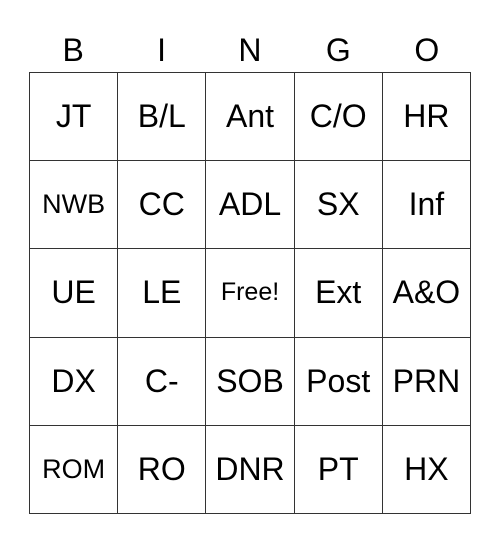 The width and height of the screenshot is (500, 544). I want to click on bingo-cell: C/O, so click(338, 117).